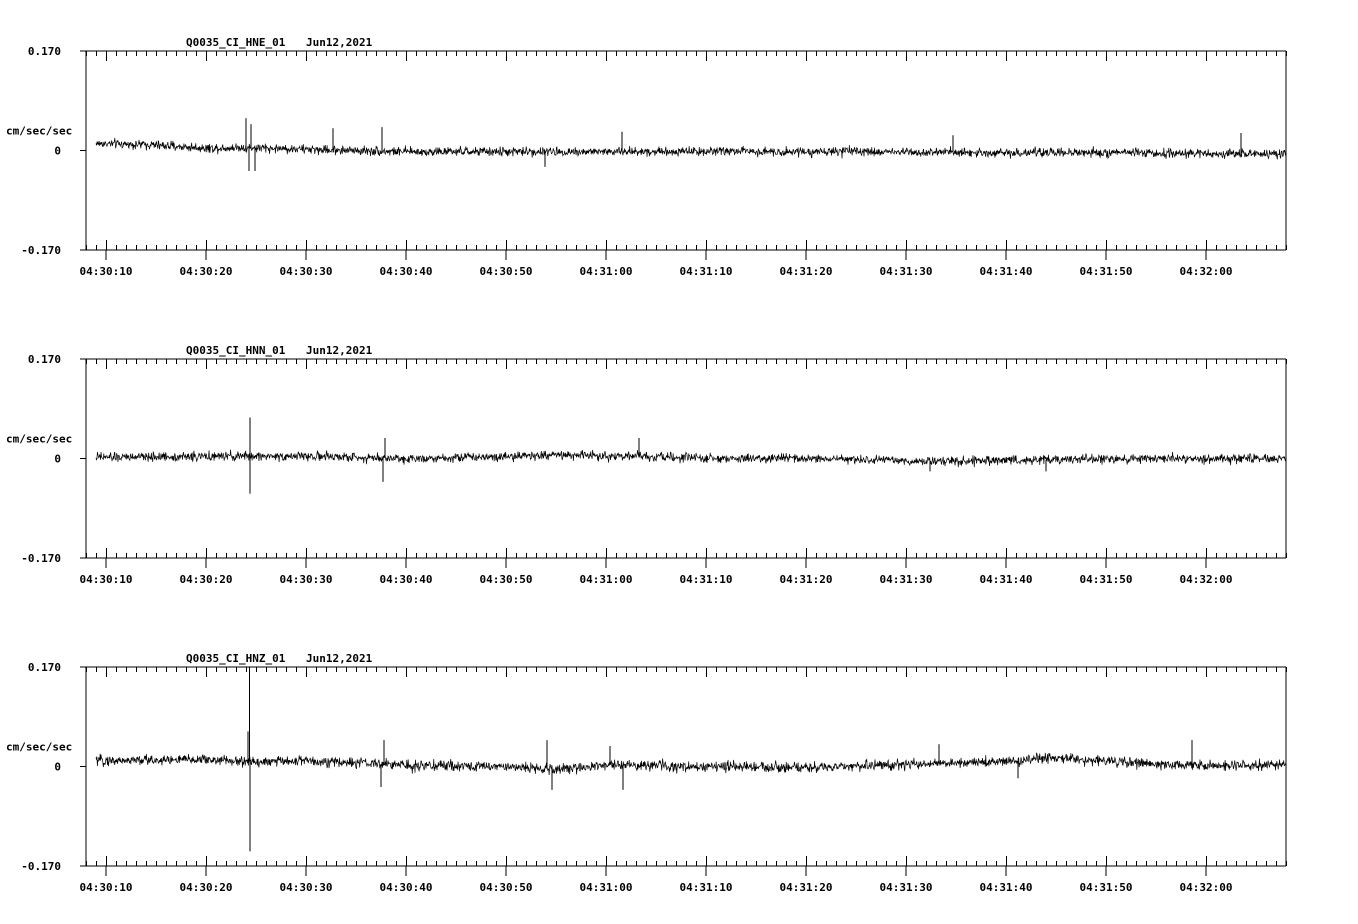  I want to click on channel-title: Q0035_CI_HNN_01, so click(236, 350).